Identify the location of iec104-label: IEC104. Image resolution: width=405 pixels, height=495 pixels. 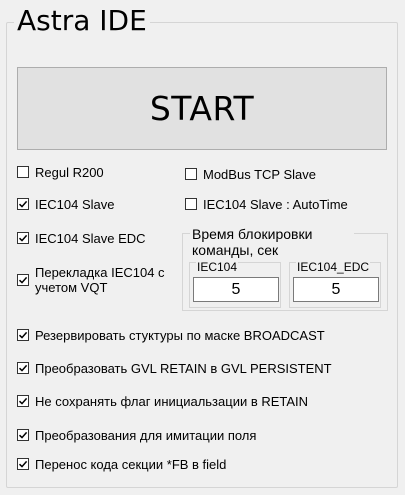
(217, 267).